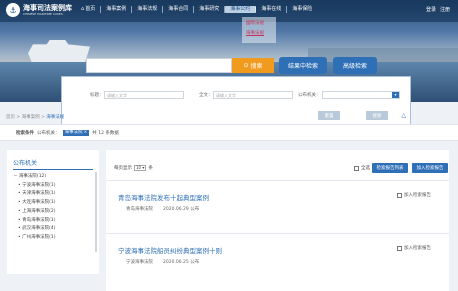 The image size is (458, 291). Describe the element at coordinates (356, 168) in the screenshot. I see `select-all-checkbox` at that location.